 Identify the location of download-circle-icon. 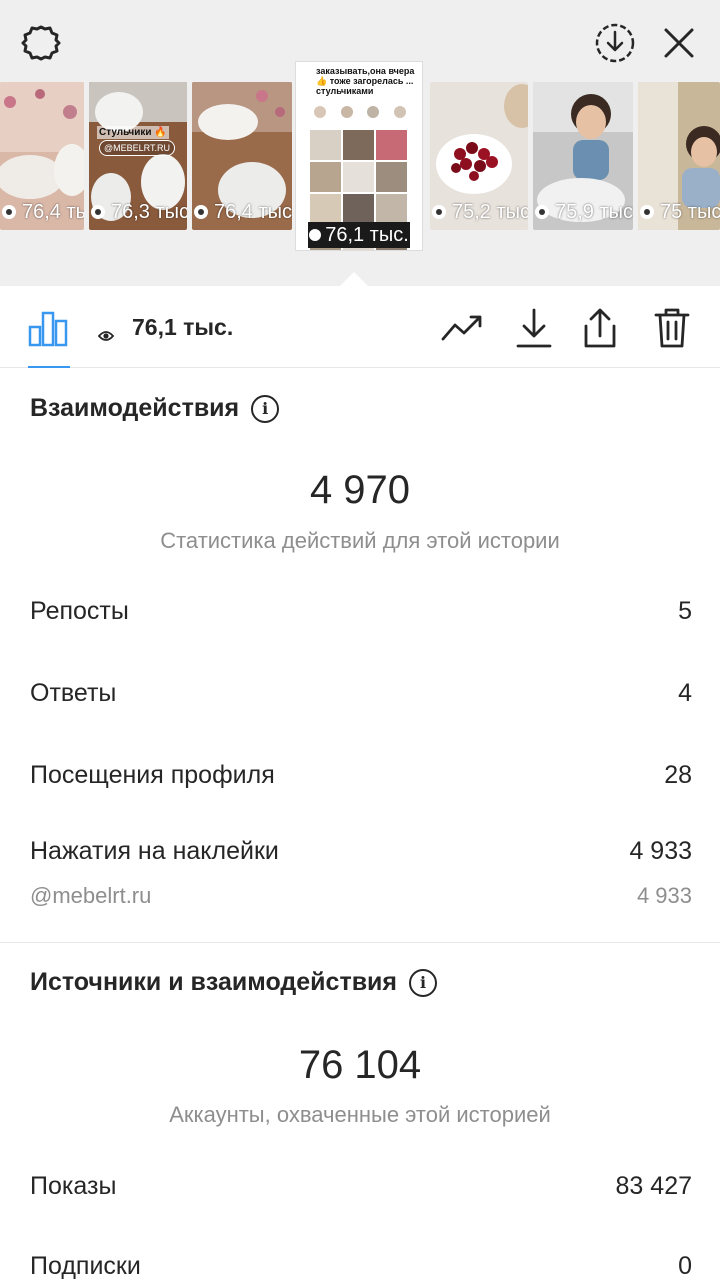
(615, 43).